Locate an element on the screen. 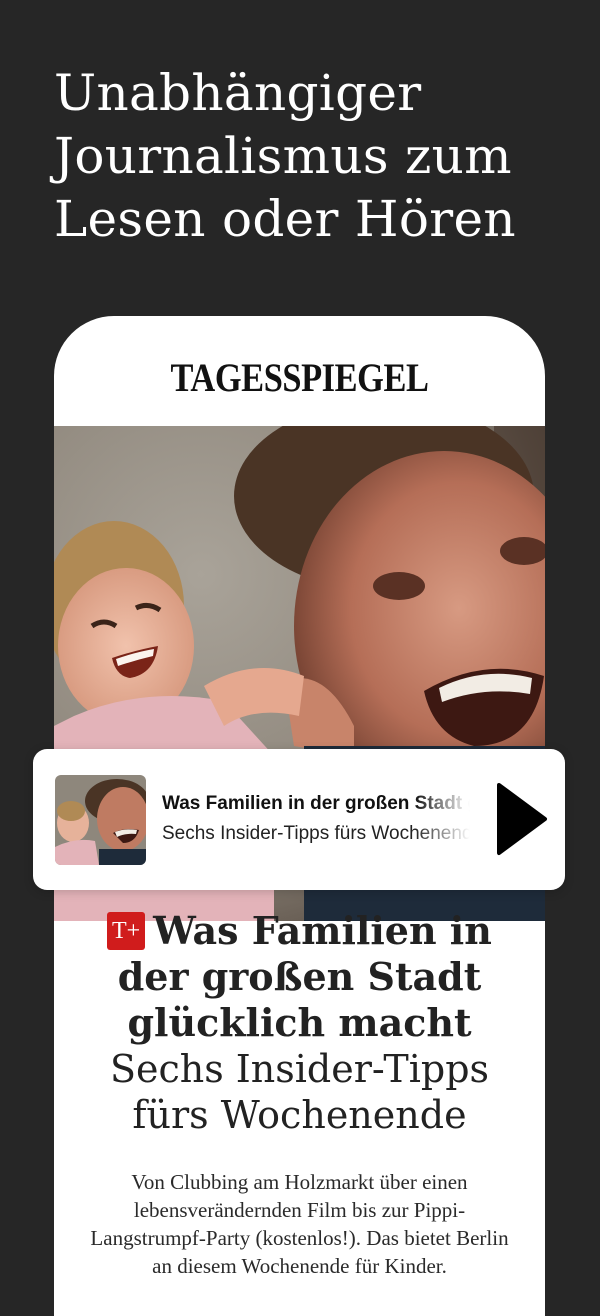 The image size is (600, 1316). play-button is located at coordinates (521, 819).